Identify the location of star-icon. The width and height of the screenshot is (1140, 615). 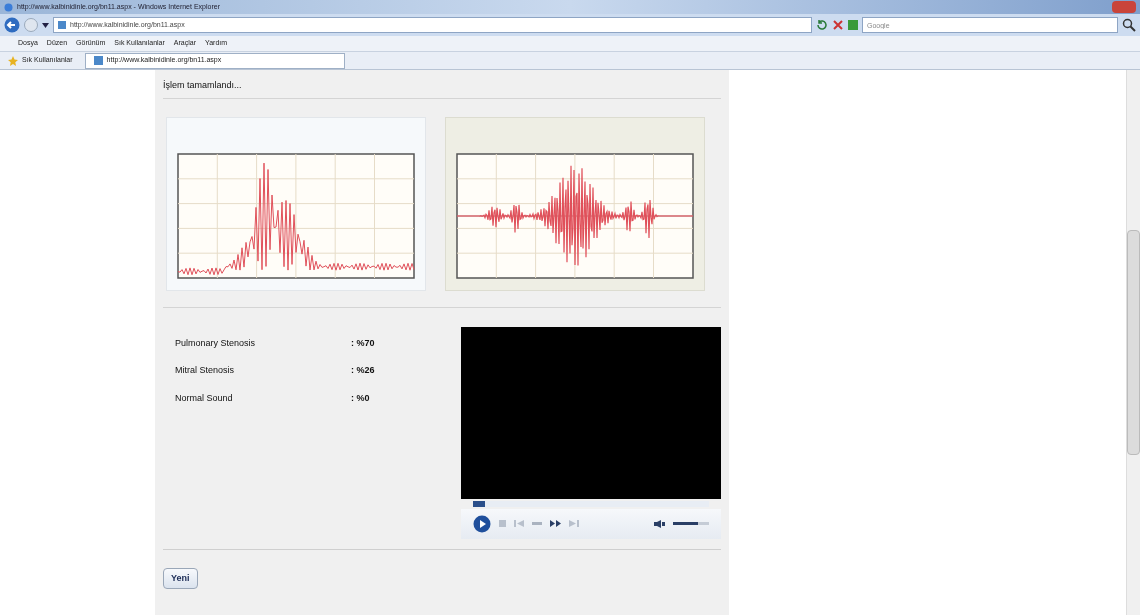
(13, 60).